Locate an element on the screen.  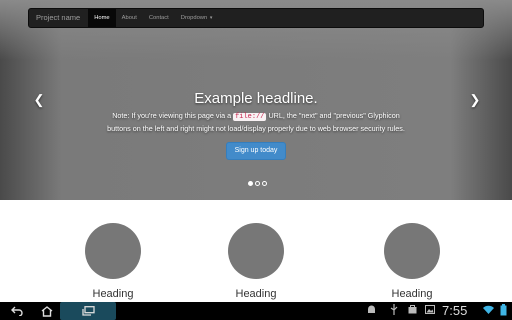
shopping-bag-icon is located at coordinates (412, 311).